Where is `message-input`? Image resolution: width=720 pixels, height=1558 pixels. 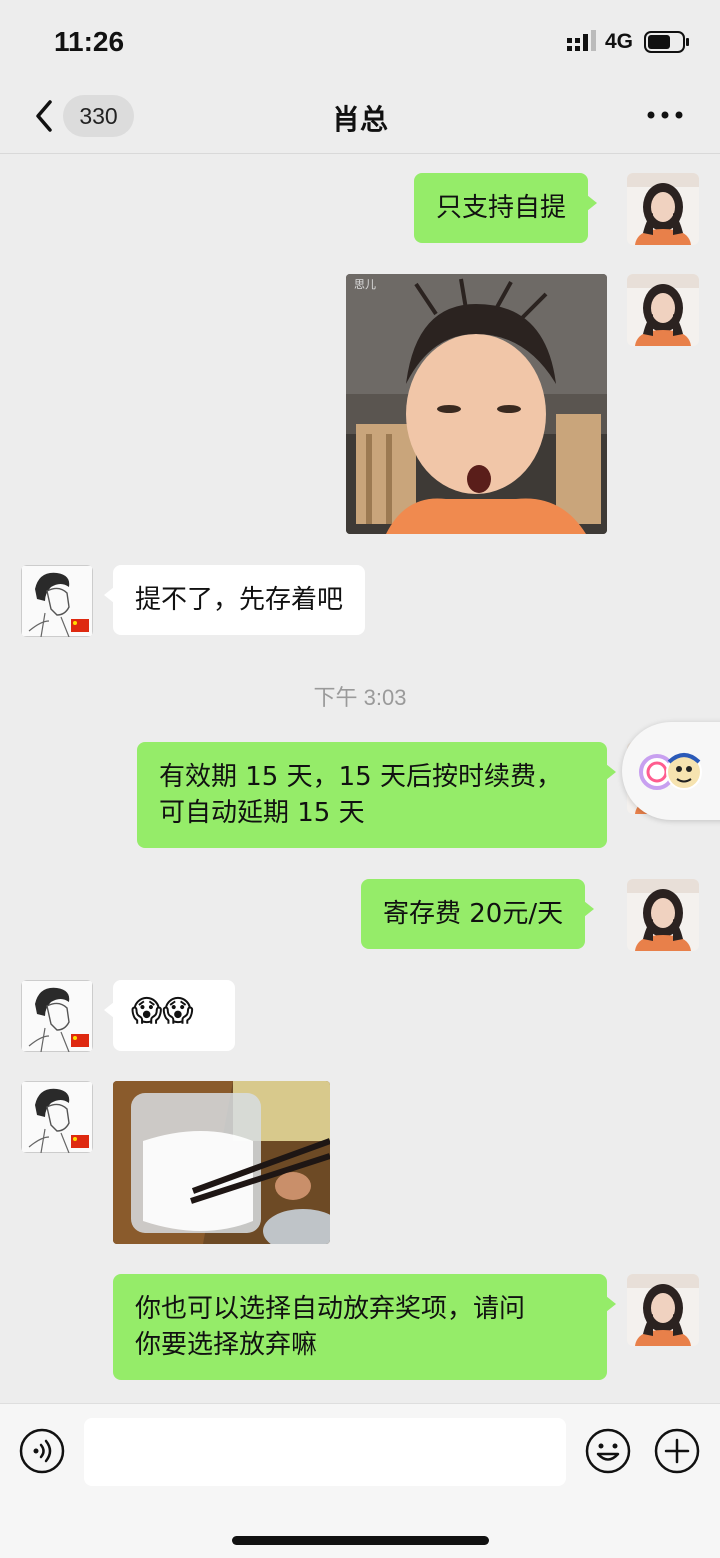 message-input is located at coordinates (325, 1452).